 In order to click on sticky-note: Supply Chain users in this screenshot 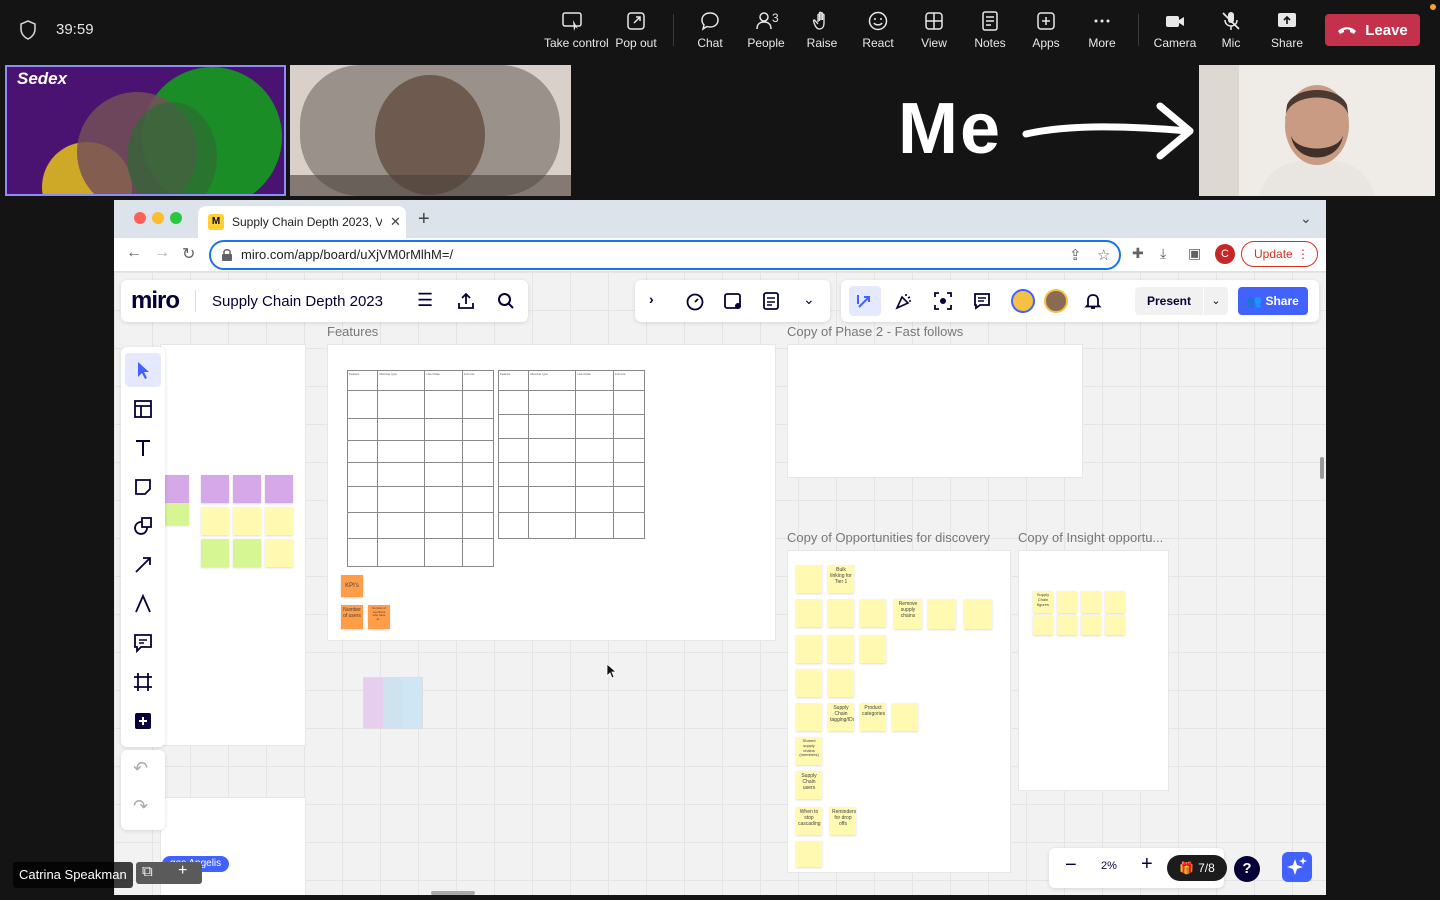, I will do `click(809, 785)`.